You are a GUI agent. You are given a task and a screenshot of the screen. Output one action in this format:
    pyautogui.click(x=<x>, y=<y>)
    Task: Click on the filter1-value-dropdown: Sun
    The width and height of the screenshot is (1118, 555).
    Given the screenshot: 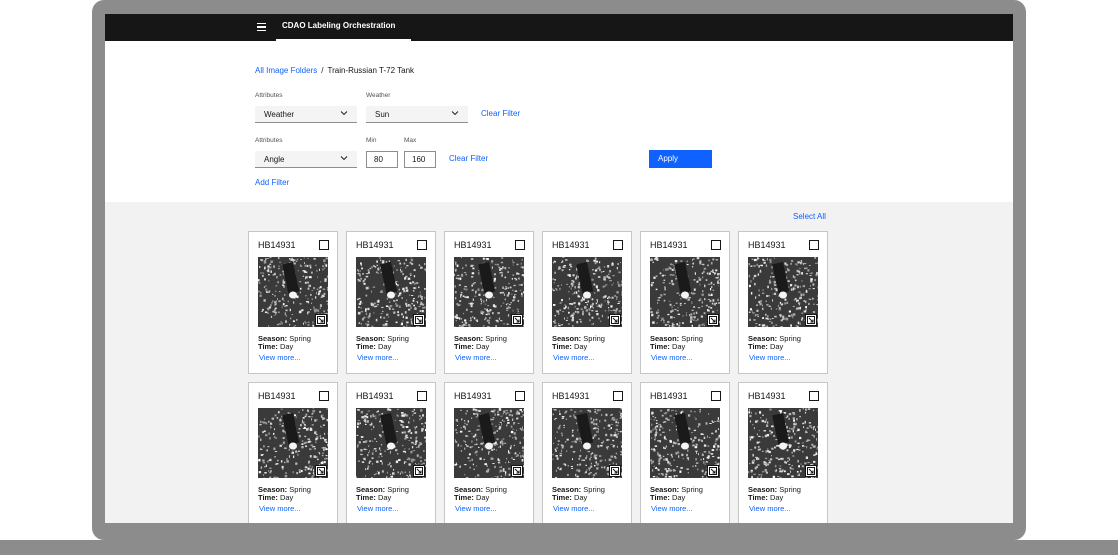 What is the action you would take?
    pyautogui.click(x=417, y=114)
    